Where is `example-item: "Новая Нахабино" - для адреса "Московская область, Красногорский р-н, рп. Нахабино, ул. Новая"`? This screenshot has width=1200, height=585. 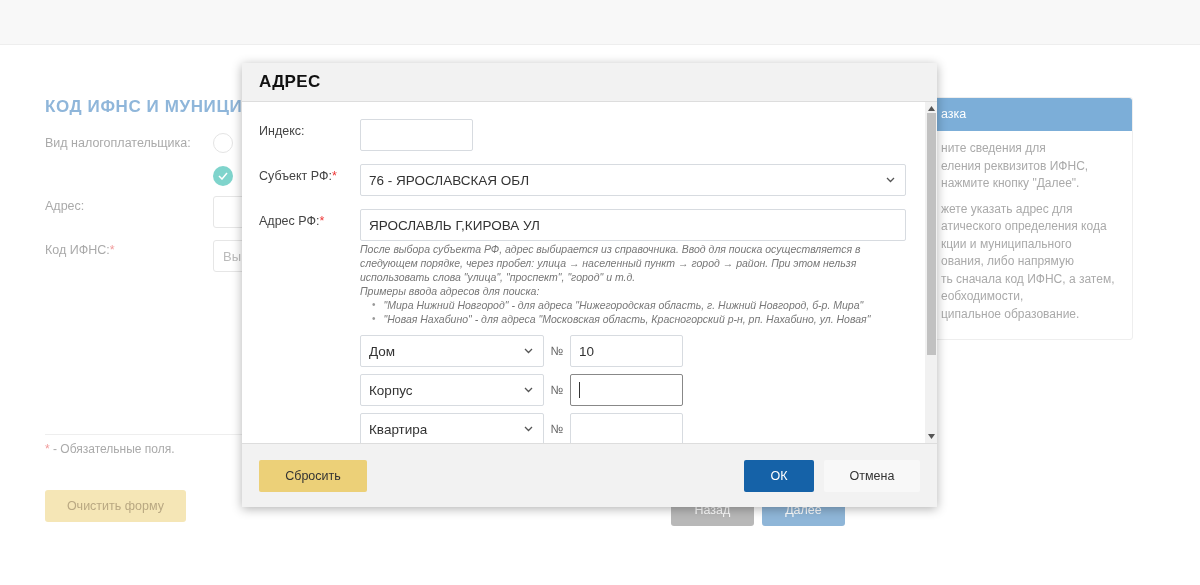 example-item: "Новая Нахабино" - для адреса "Московская область, Красногорский р-н, рп. Нахабино, ул. Новая" is located at coordinates (627, 319).